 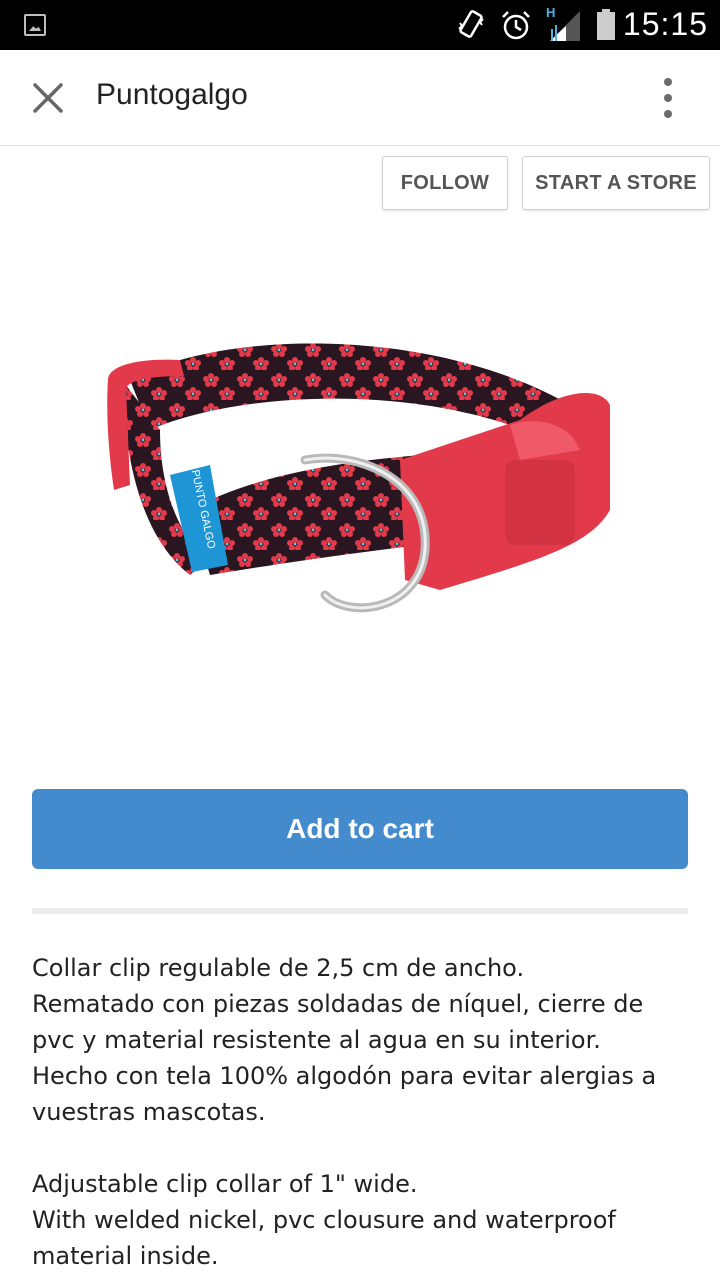 What do you see at coordinates (606, 24) in the screenshot?
I see `battery-icon` at bounding box center [606, 24].